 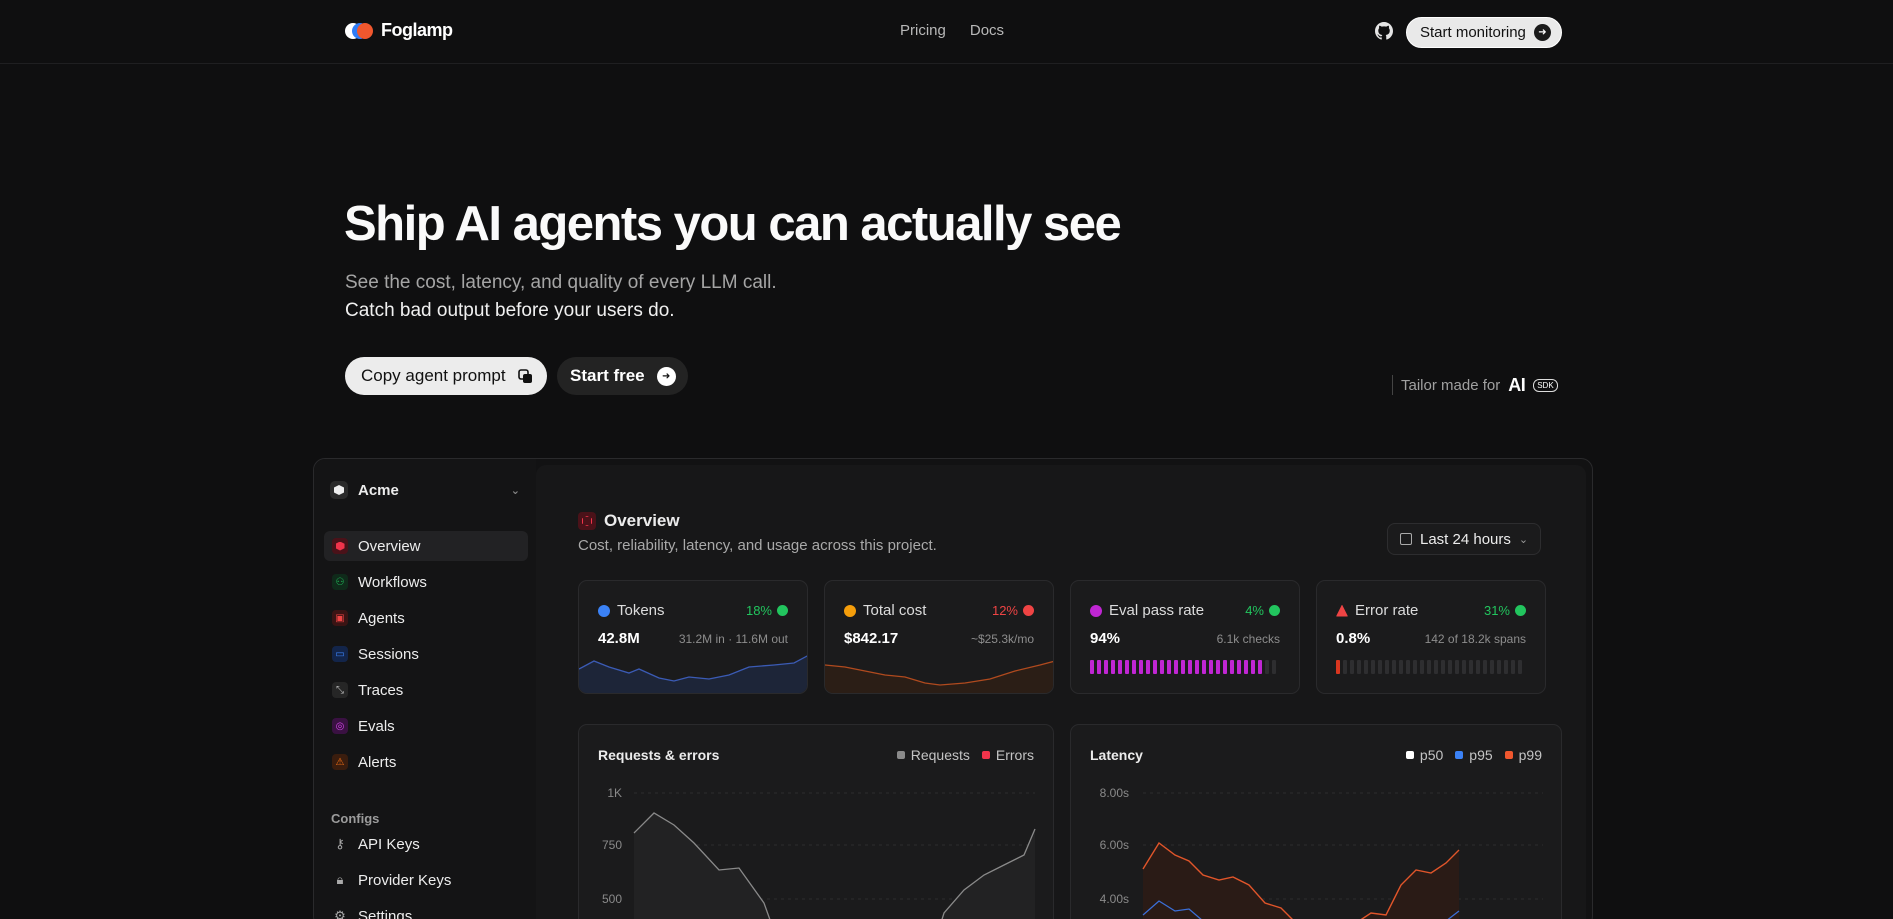 I want to click on stat-label: Error rate, so click(x=1387, y=610).